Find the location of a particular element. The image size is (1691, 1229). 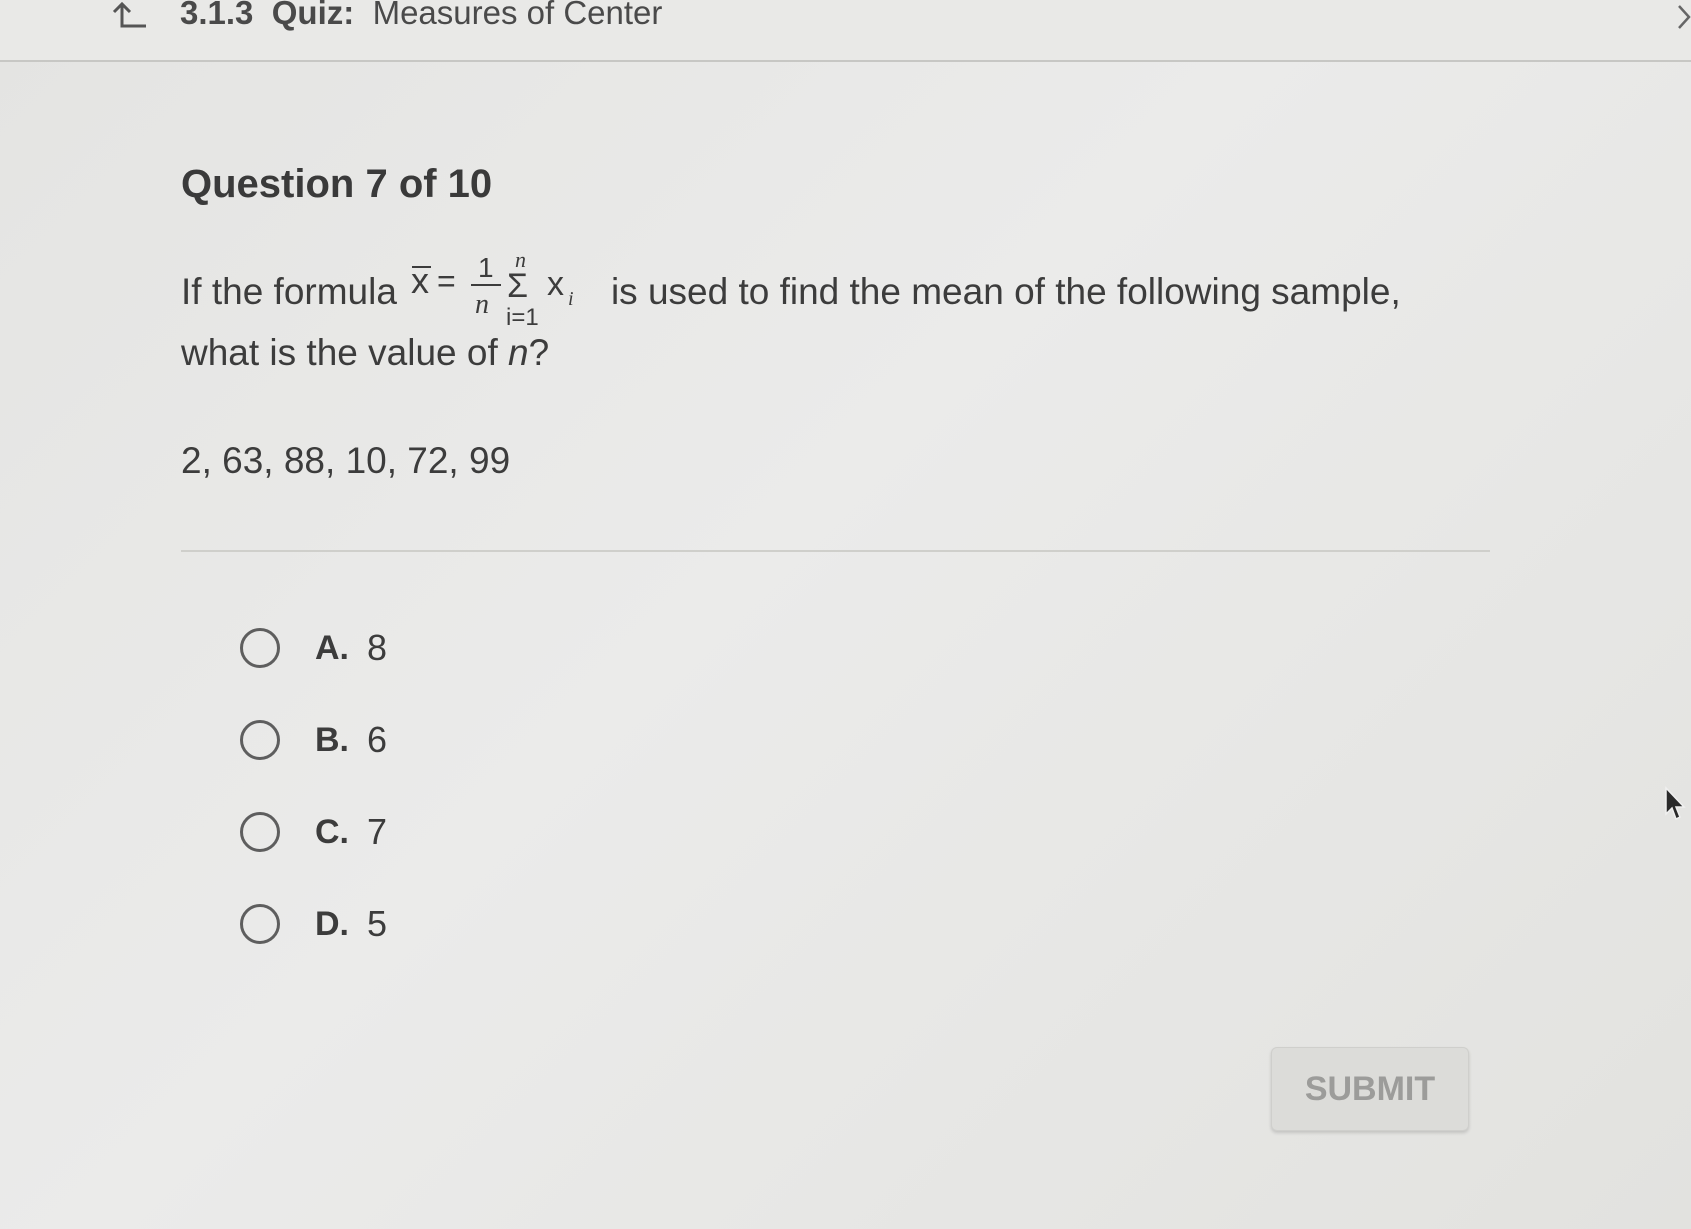

option-value: 6 is located at coordinates (377, 739).